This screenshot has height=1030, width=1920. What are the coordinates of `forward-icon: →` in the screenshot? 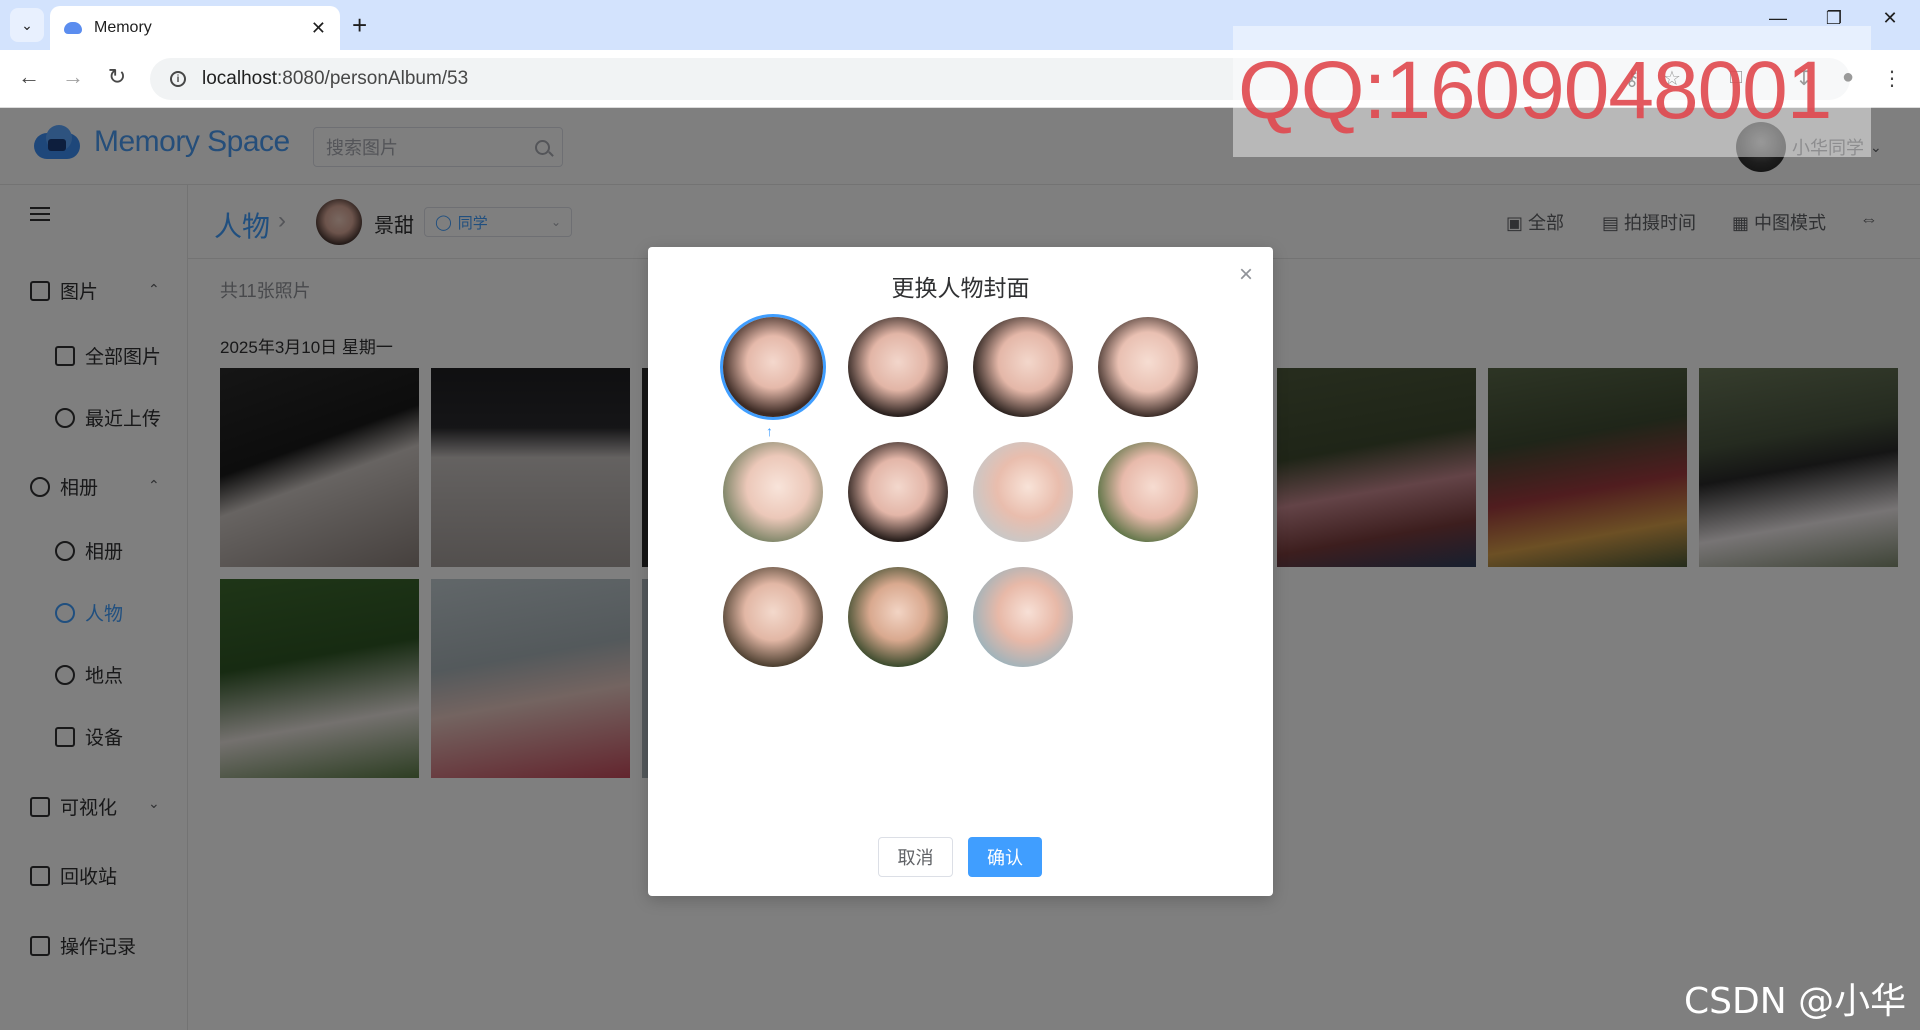 It's located at (73, 77).